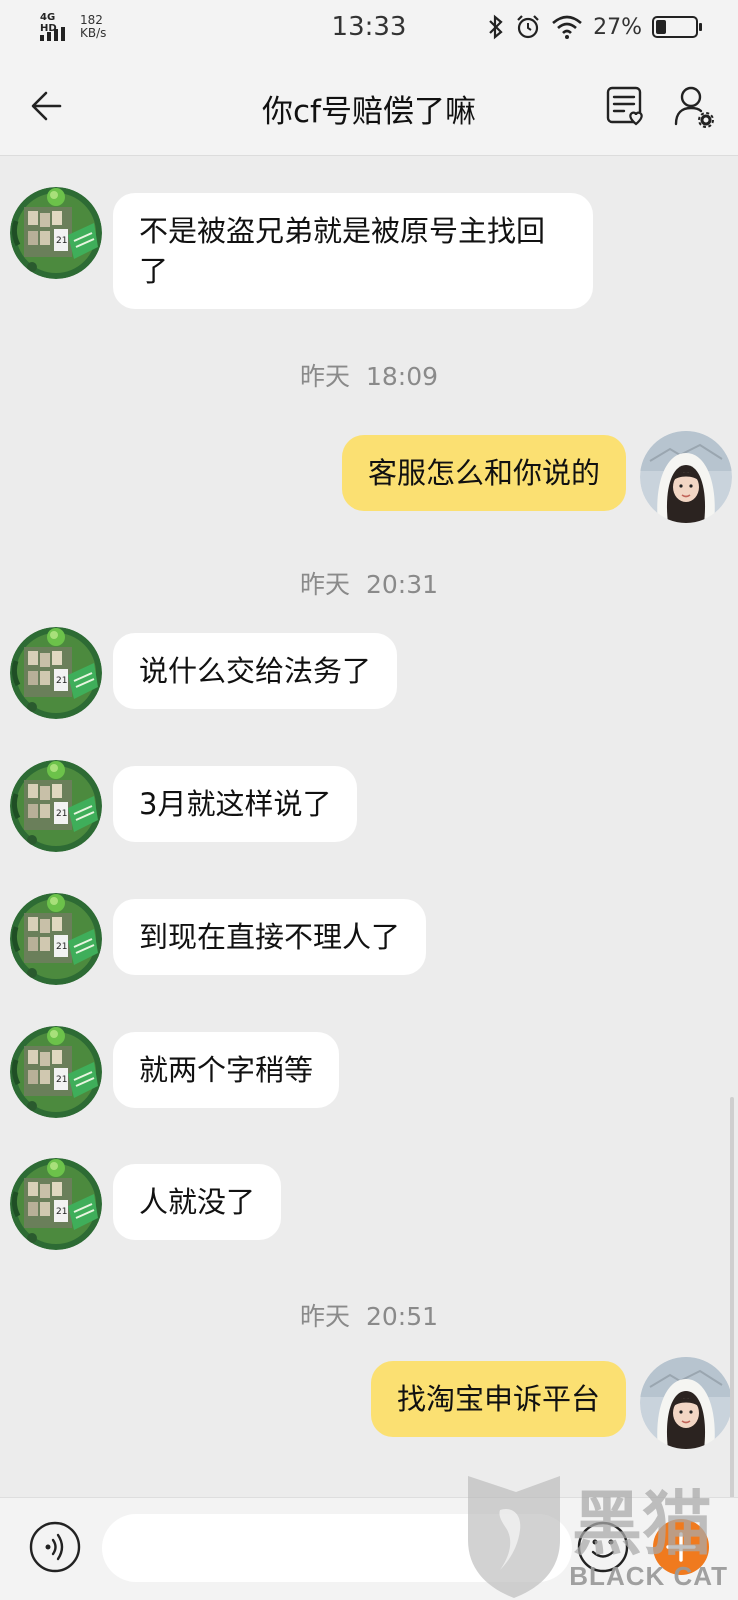 The height and width of the screenshot is (1600, 738). What do you see at coordinates (369, 28) in the screenshot?
I see `status-bar: 4G HD 182 KB/s 13:33 27%` at bounding box center [369, 28].